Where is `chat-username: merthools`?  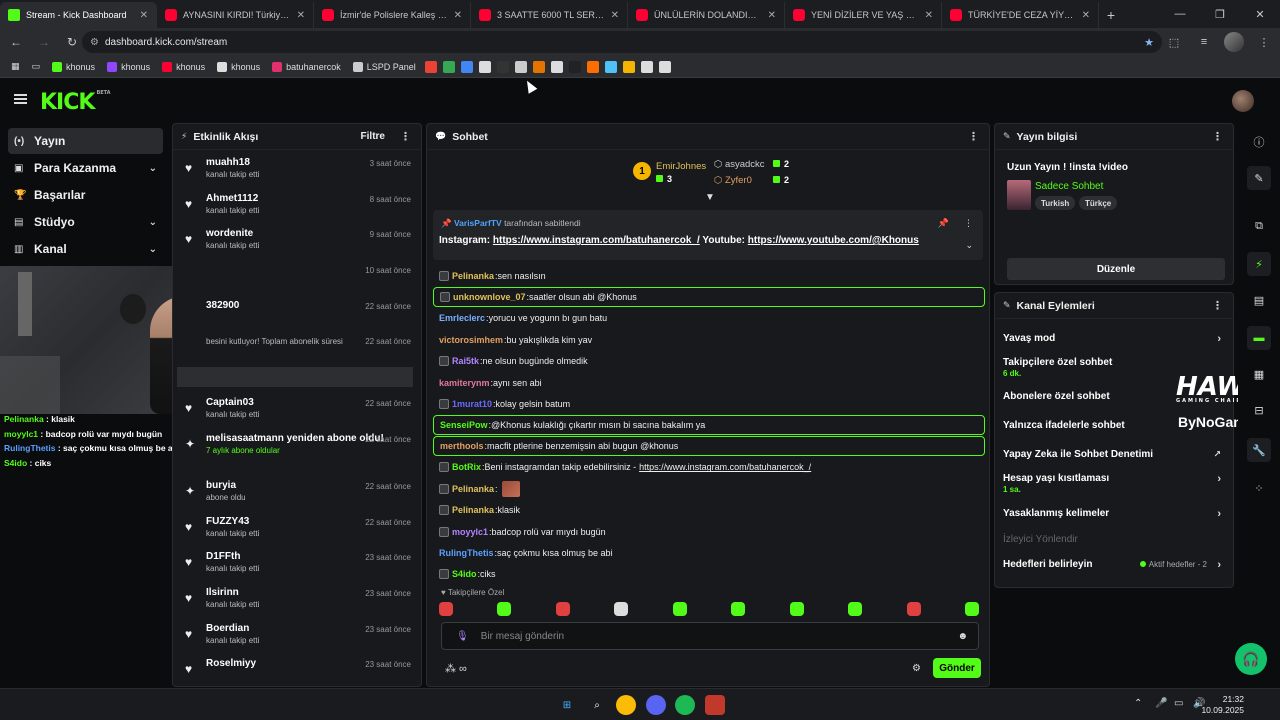 chat-username: merthools is located at coordinates (462, 446).